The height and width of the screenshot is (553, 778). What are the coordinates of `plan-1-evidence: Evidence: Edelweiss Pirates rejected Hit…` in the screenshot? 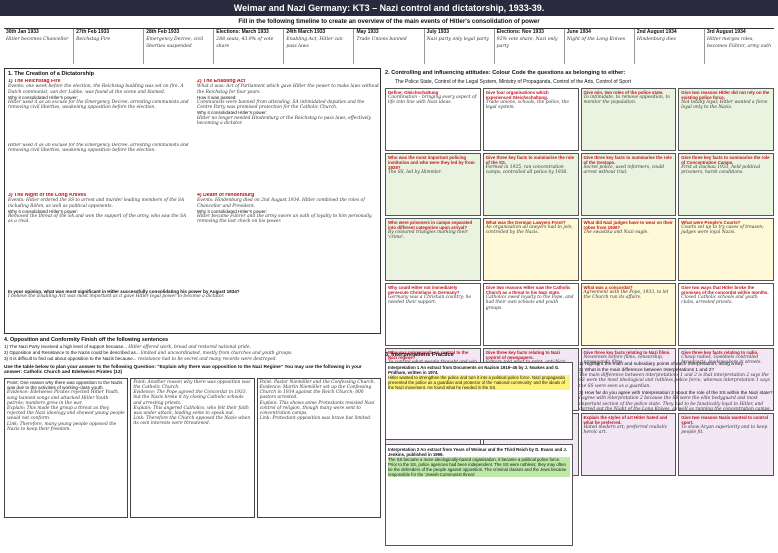 It's located at (63, 398).